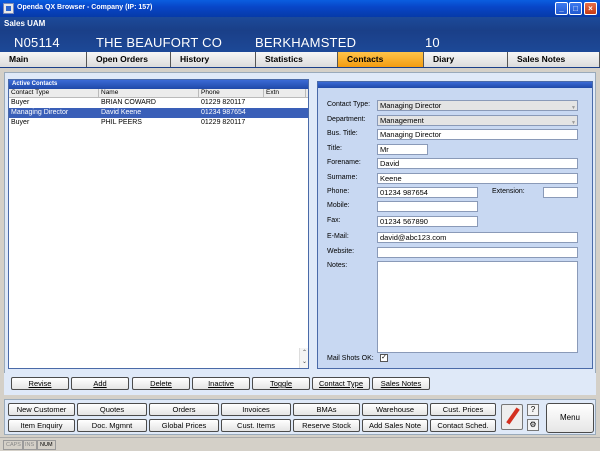 This screenshot has width=600, height=451. Describe the element at coordinates (128, 102) in the screenshot. I see `contact-name-cell: BRIAN COWARD` at that location.